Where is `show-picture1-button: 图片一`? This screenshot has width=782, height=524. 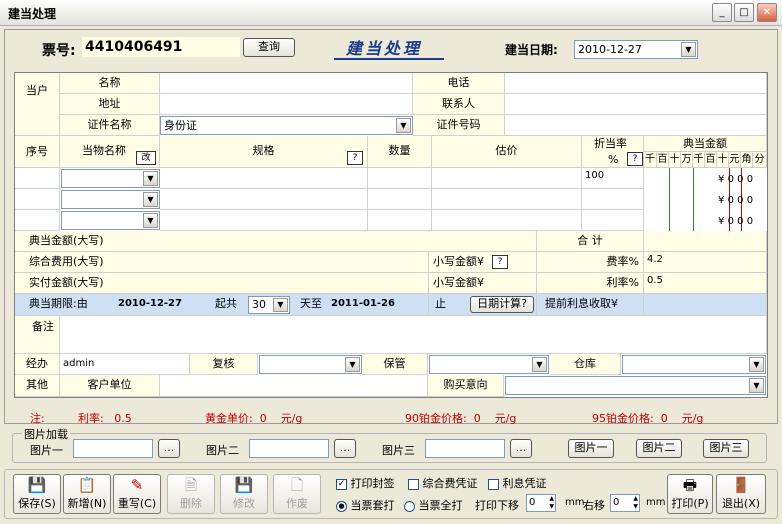 show-picture1-button: 图片一 is located at coordinates (591, 448).